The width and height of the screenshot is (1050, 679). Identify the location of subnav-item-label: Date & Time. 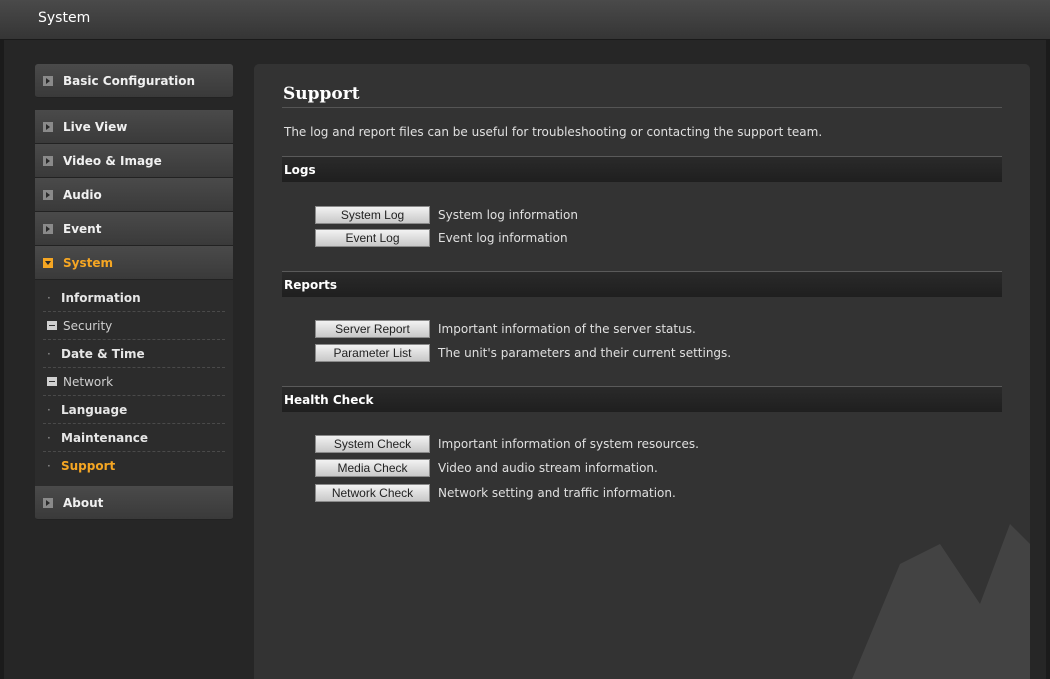
(103, 353).